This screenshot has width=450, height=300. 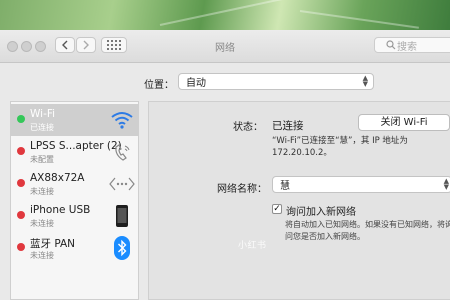 I want to click on back-button, so click(x=65, y=45).